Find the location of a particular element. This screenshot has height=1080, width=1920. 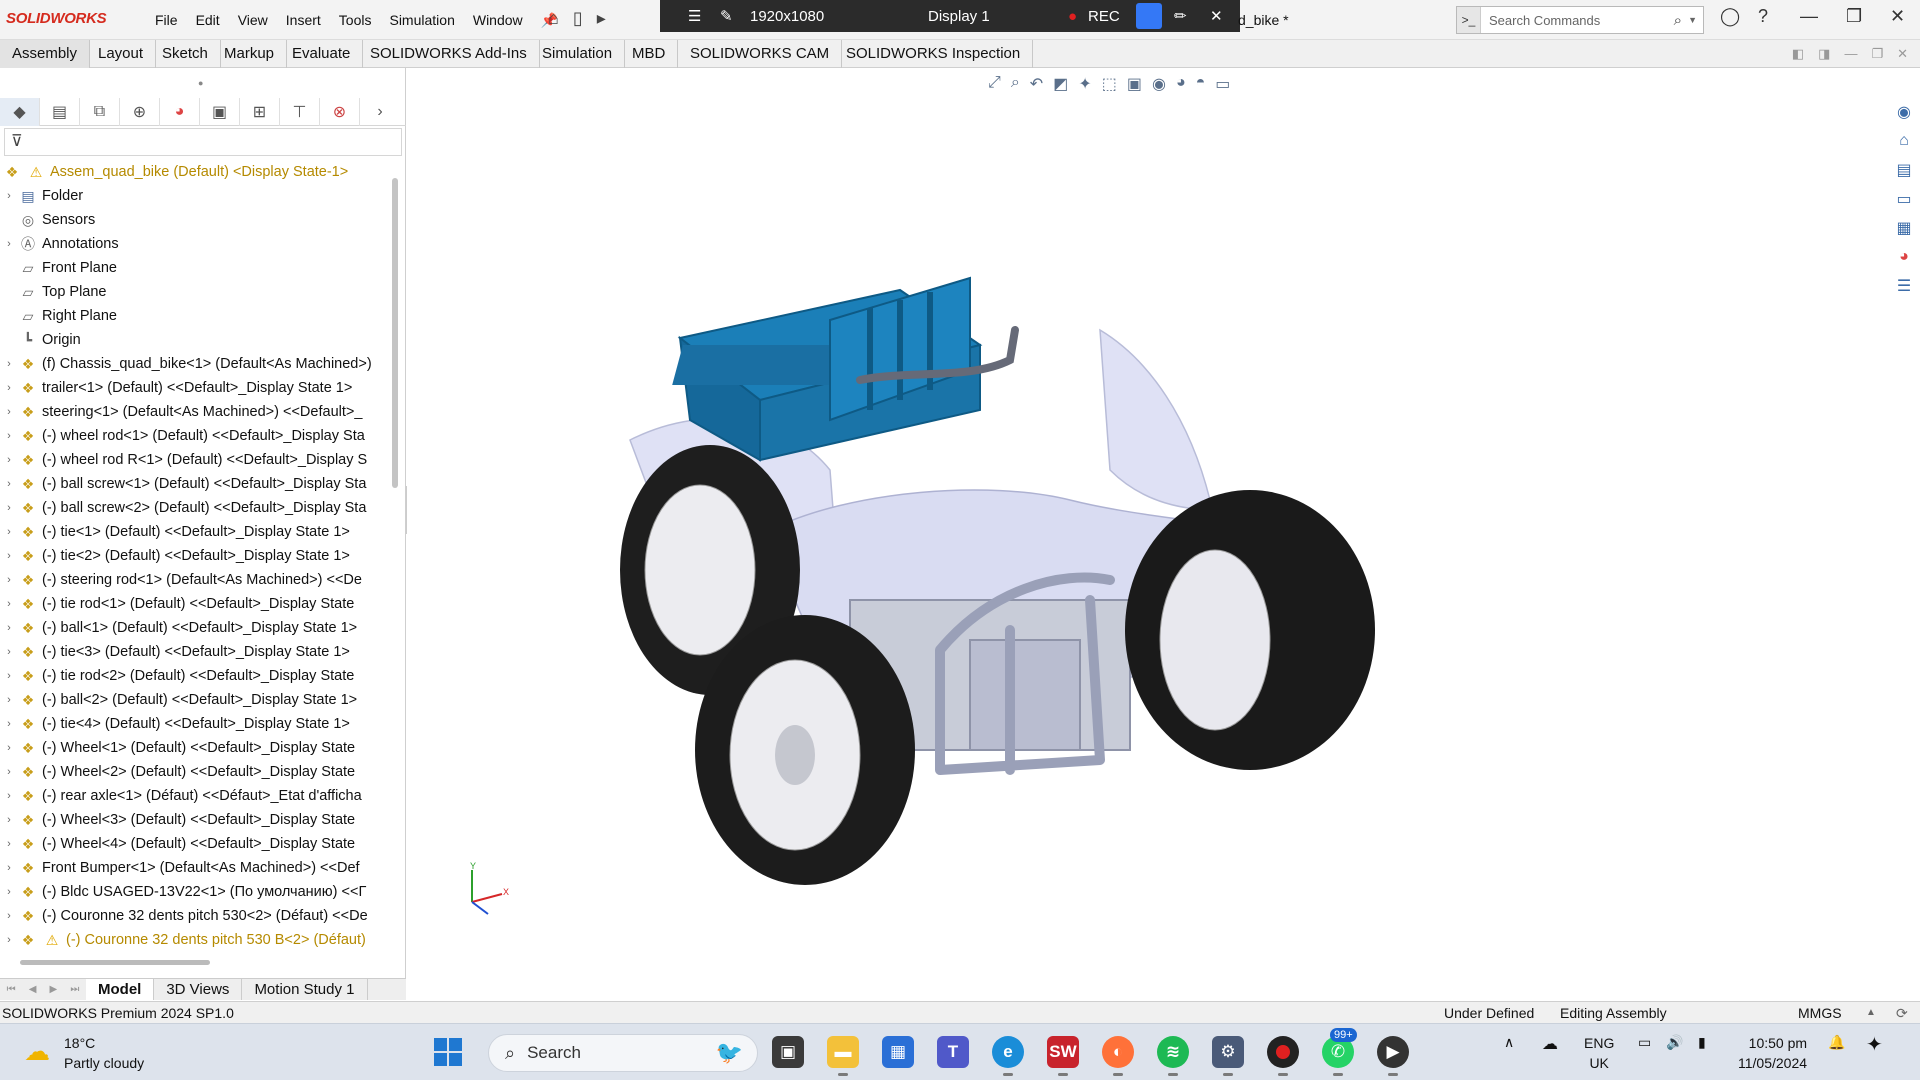

pen-icon: ✏ is located at coordinates (1180, 16).